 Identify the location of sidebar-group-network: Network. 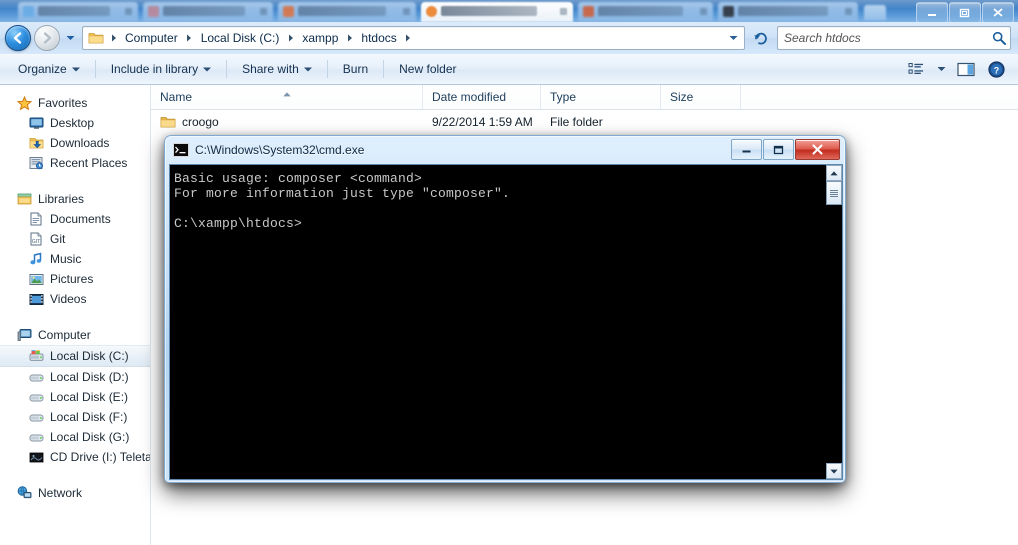
(75, 493).